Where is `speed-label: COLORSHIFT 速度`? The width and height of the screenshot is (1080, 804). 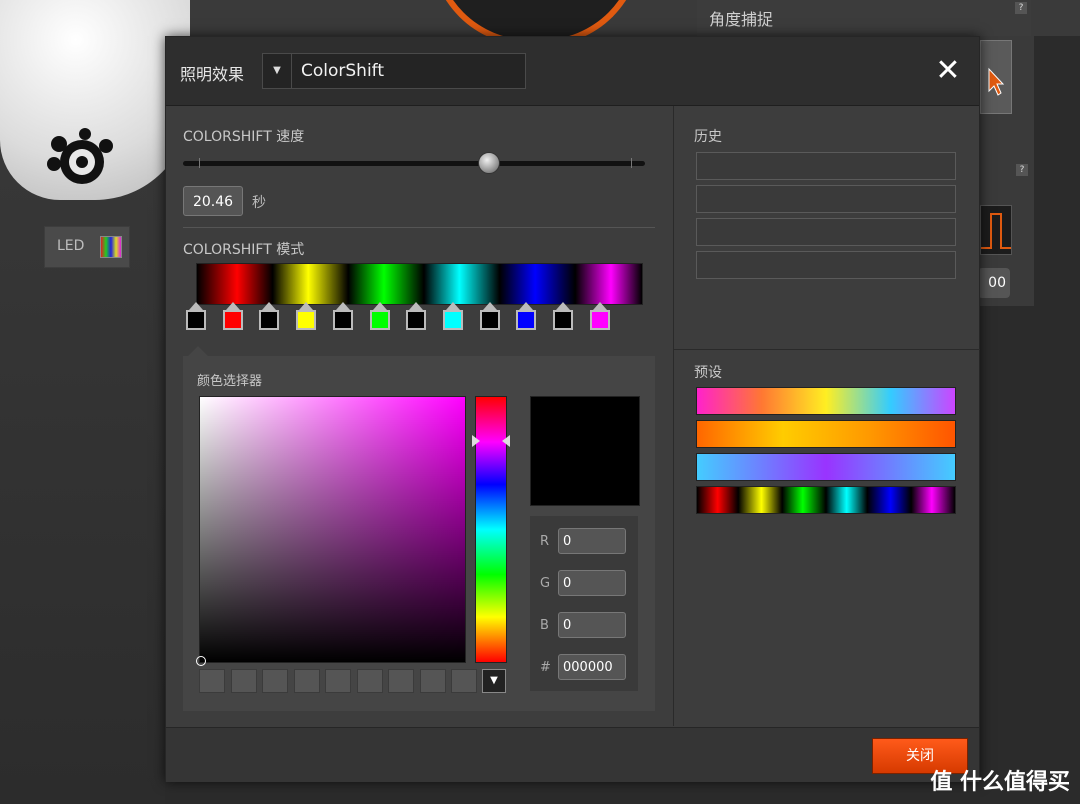
speed-label: COLORSHIFT 速度 is located at coordinates (244, 137).